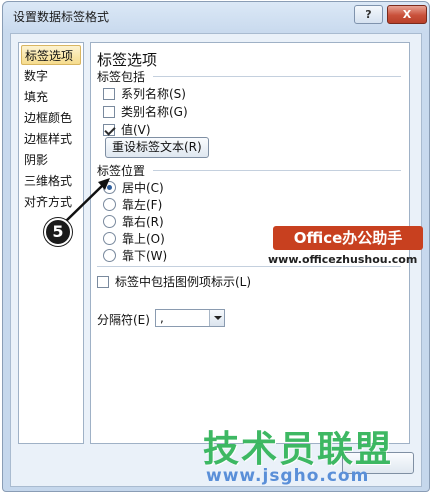 The image size is (432, 494). Describe the element at coordinates (85, 202) in the screenshot. I see `arrow-shaft` at that location.